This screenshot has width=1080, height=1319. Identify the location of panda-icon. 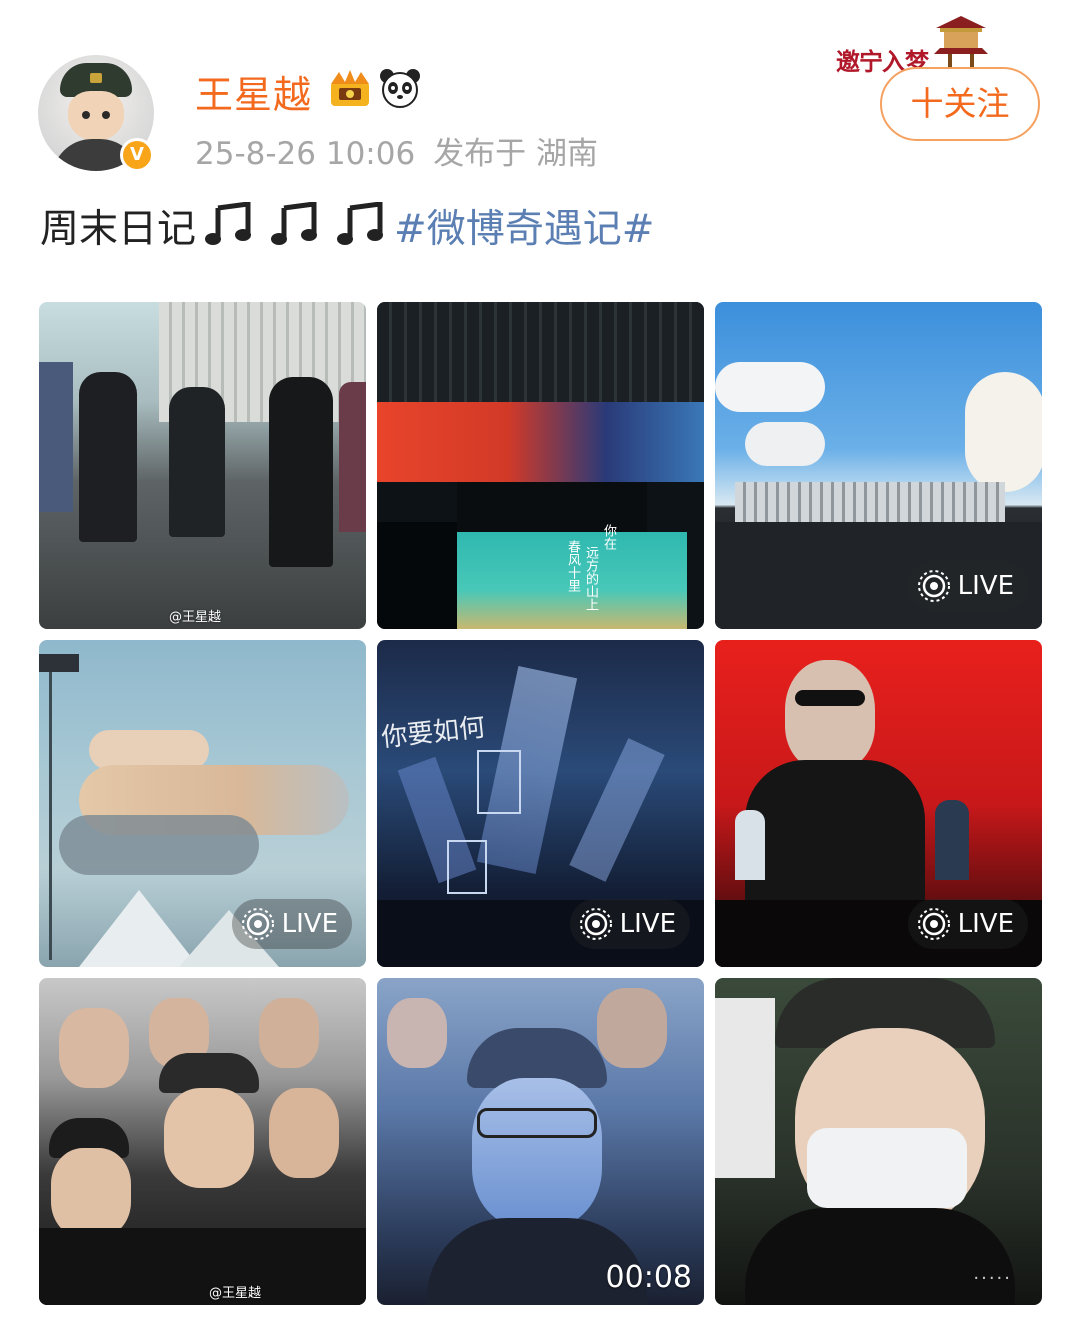
(400, 88).